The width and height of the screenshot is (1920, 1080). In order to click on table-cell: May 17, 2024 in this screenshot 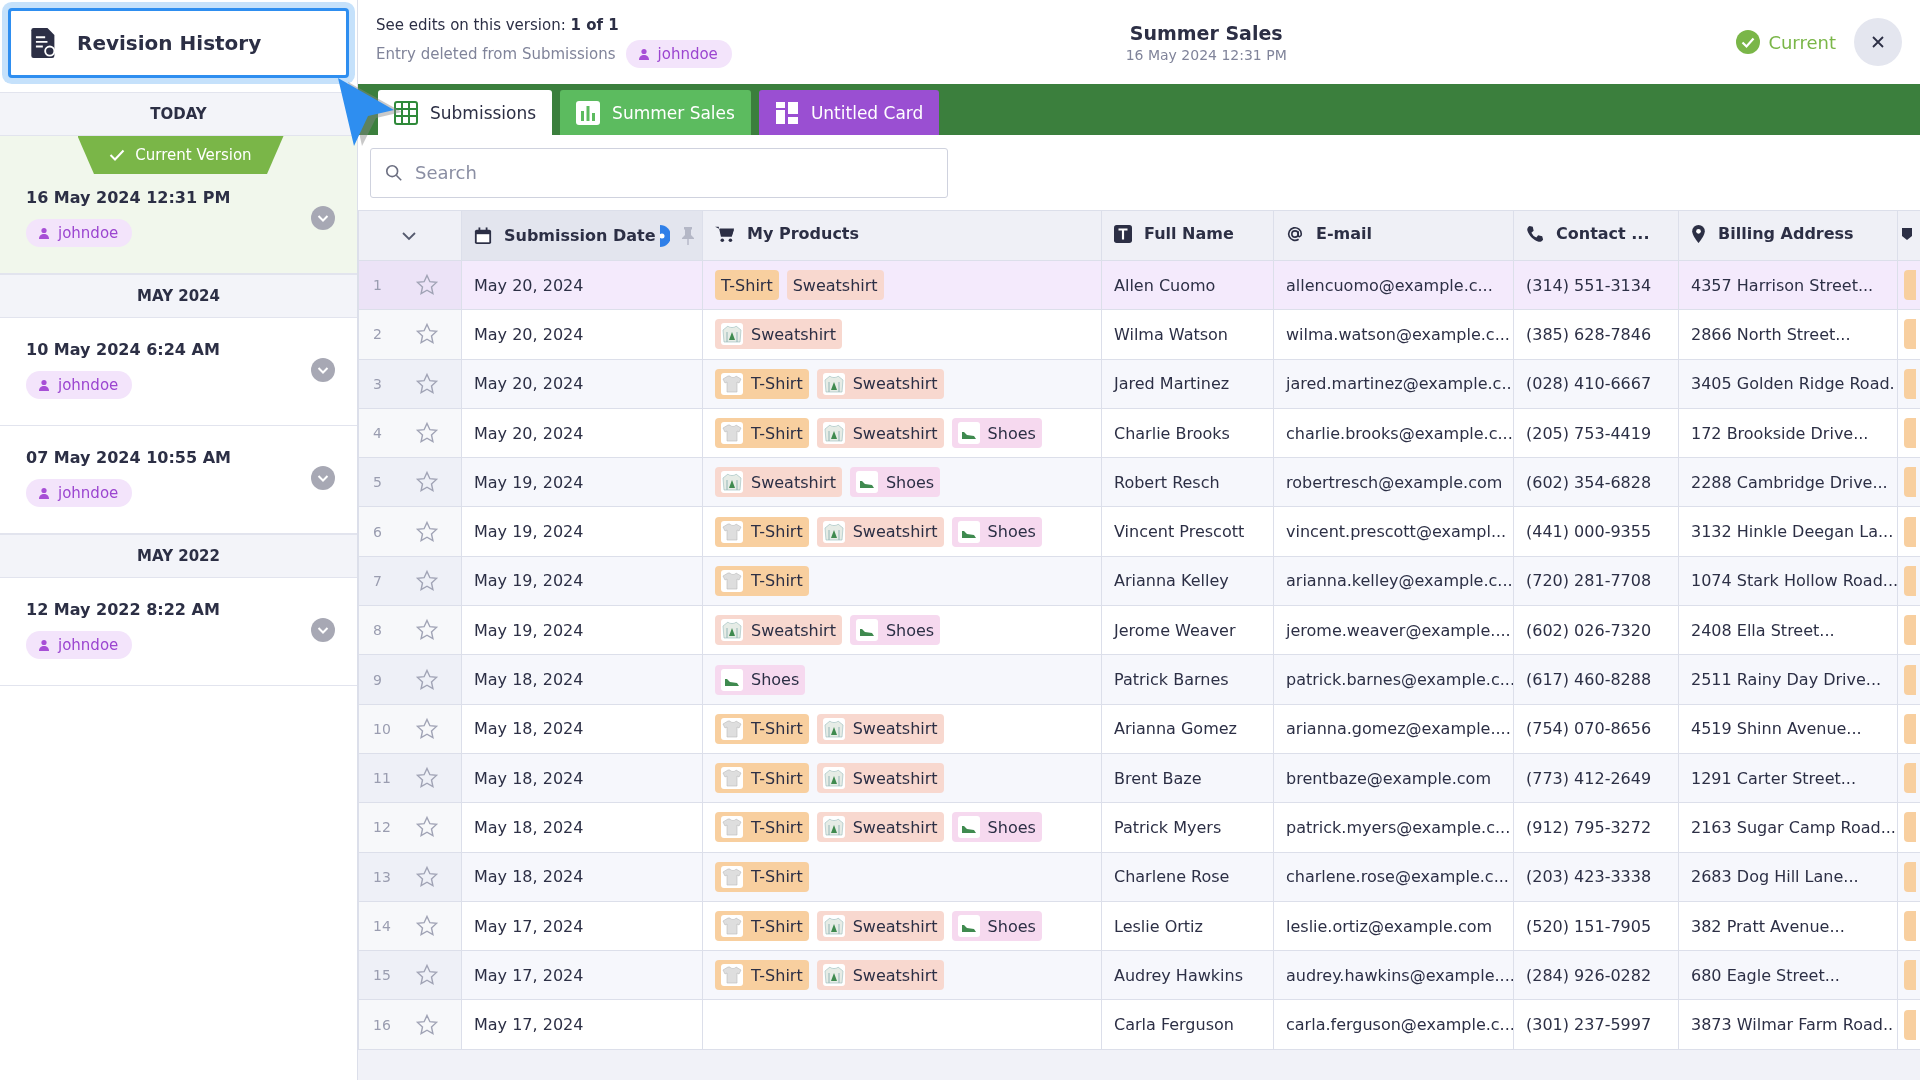, I will do `click(529, 926)`.